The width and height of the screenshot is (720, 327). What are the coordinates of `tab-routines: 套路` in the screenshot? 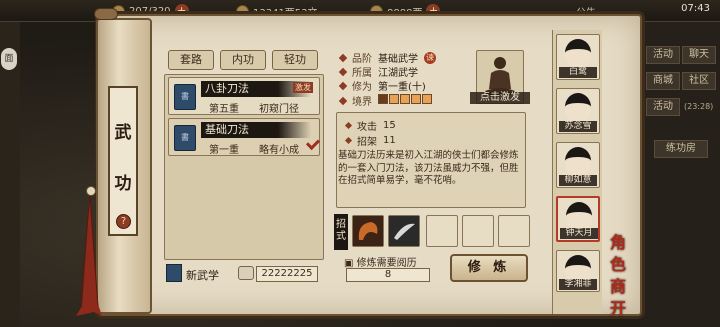 It's located at (191, 60).